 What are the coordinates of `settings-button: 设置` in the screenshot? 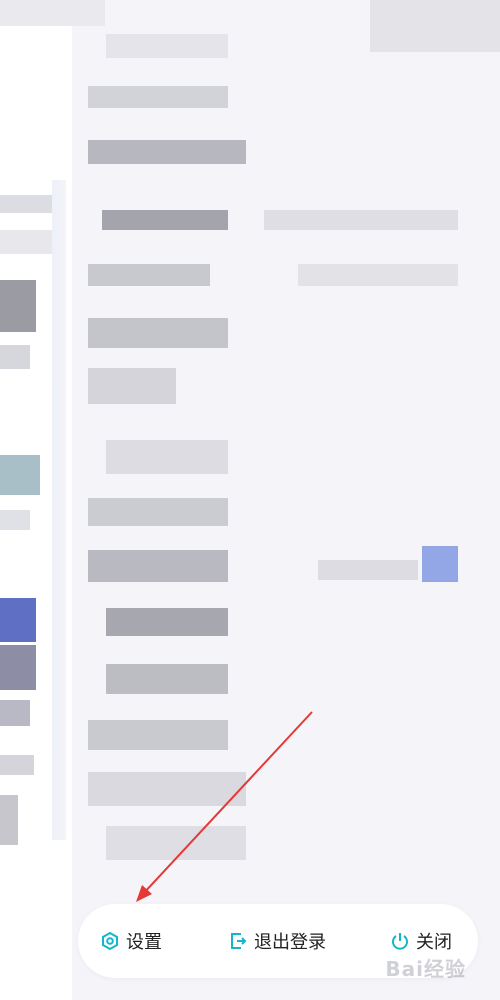 It's located at (131, 941).